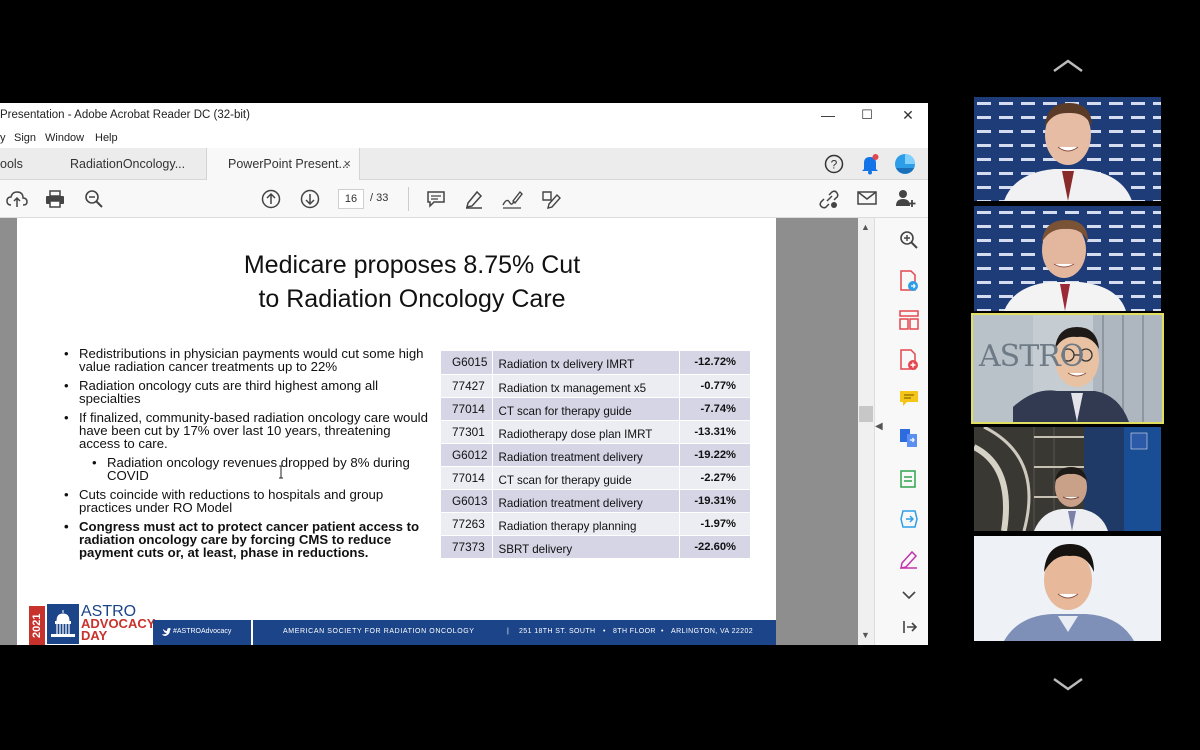  What do you see at coordinates (714, 501) in the screenshot?
I see `percent-cut: -19.31%` at bounding box center [714, 501].